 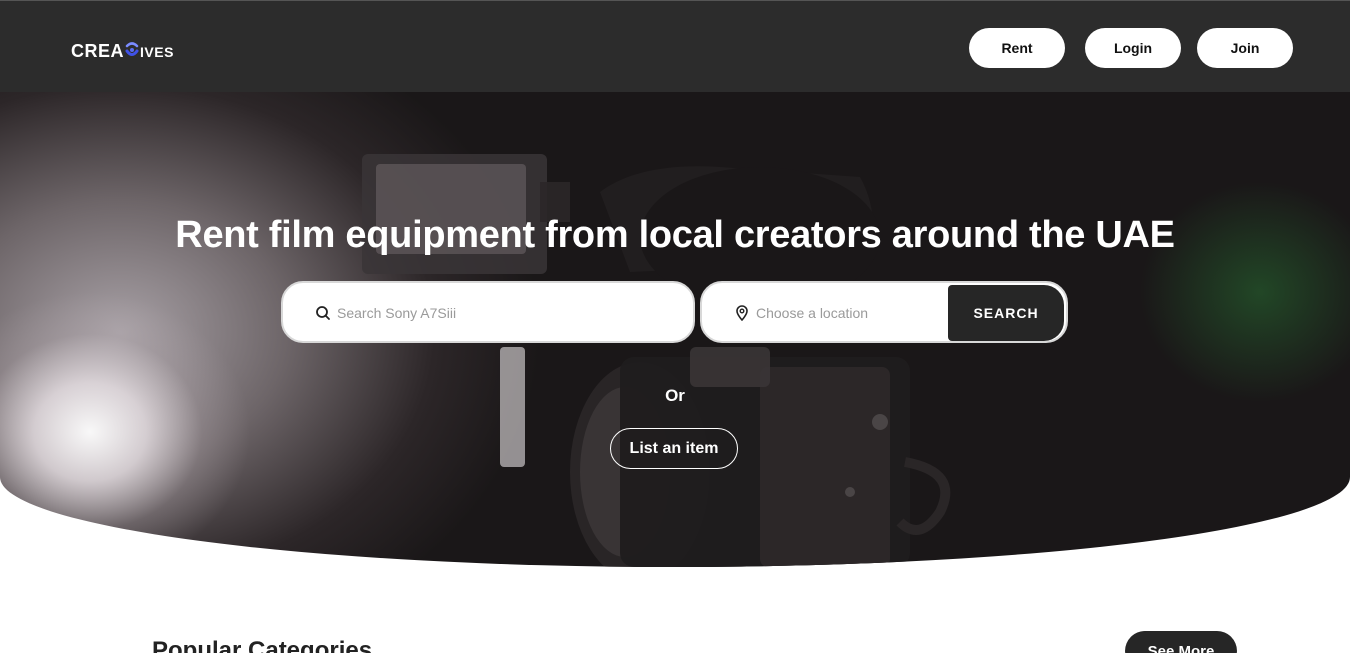 What do you see at coordinates (132, 50) in the screenshot?
I see `swirl-icon` at bounding box center [132, 50].